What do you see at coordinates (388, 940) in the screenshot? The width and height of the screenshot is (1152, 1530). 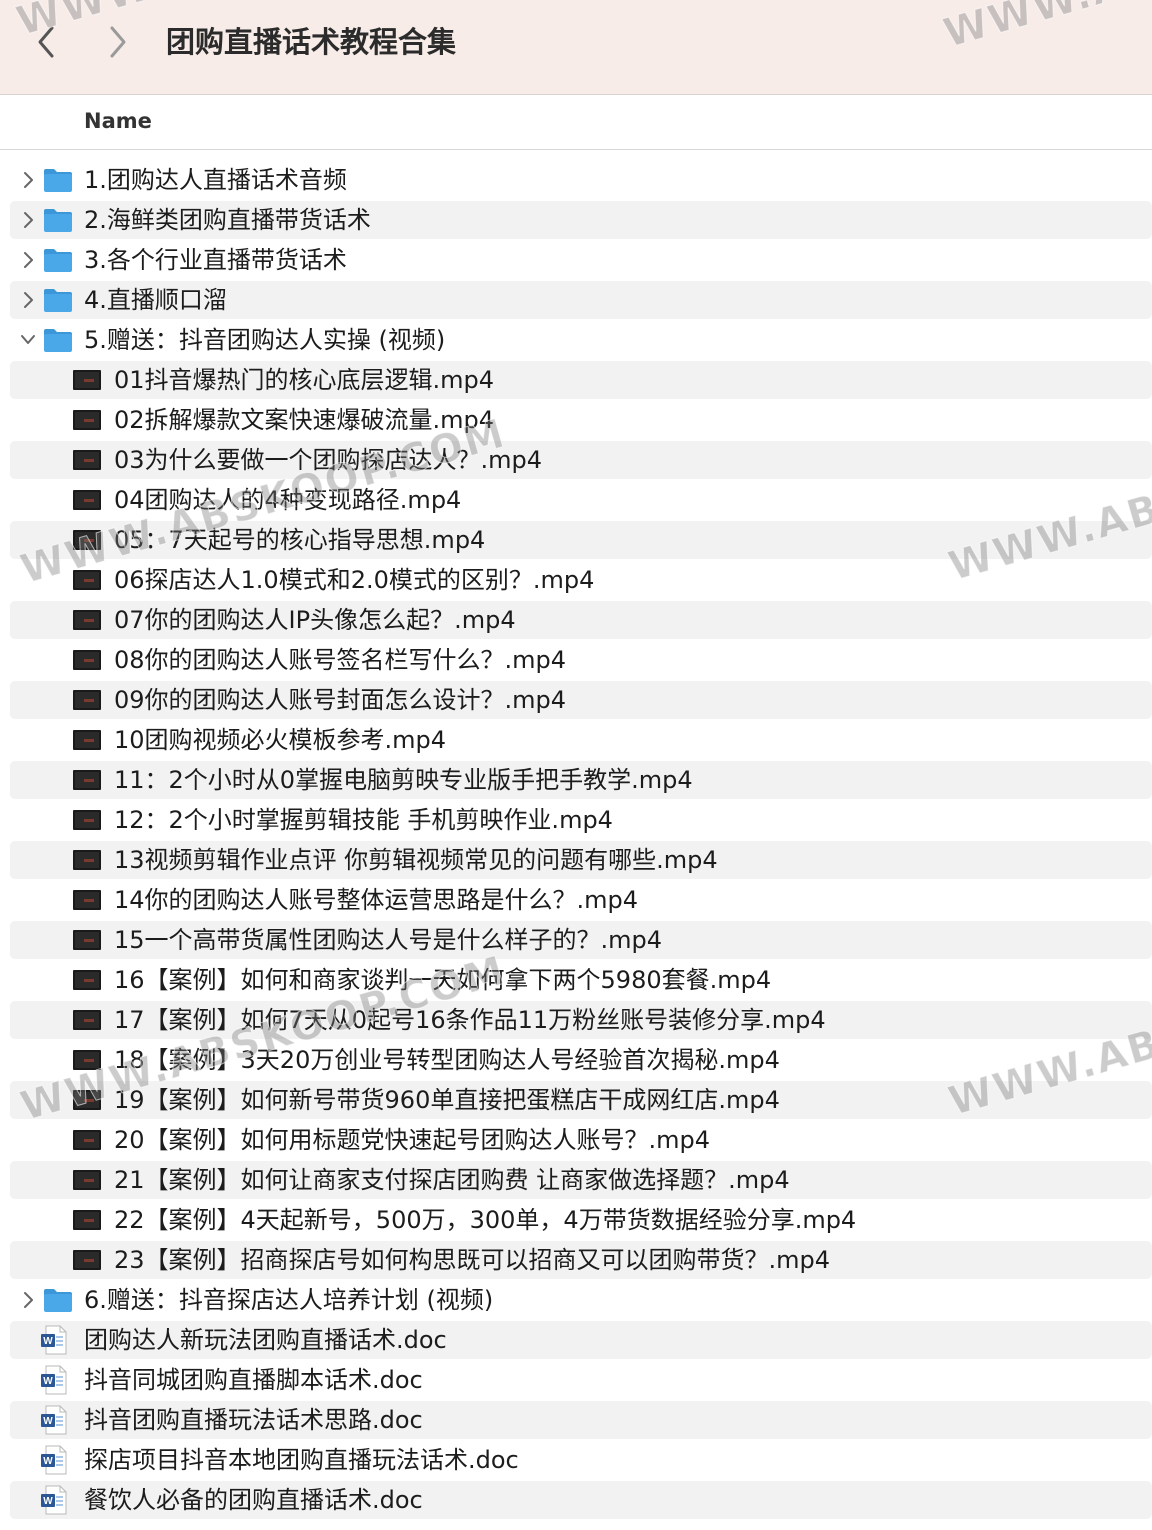 I see `item-name: 15一个高带货属性团购达人号是什么样子的？.mp4` at bounding box center [388, 940].